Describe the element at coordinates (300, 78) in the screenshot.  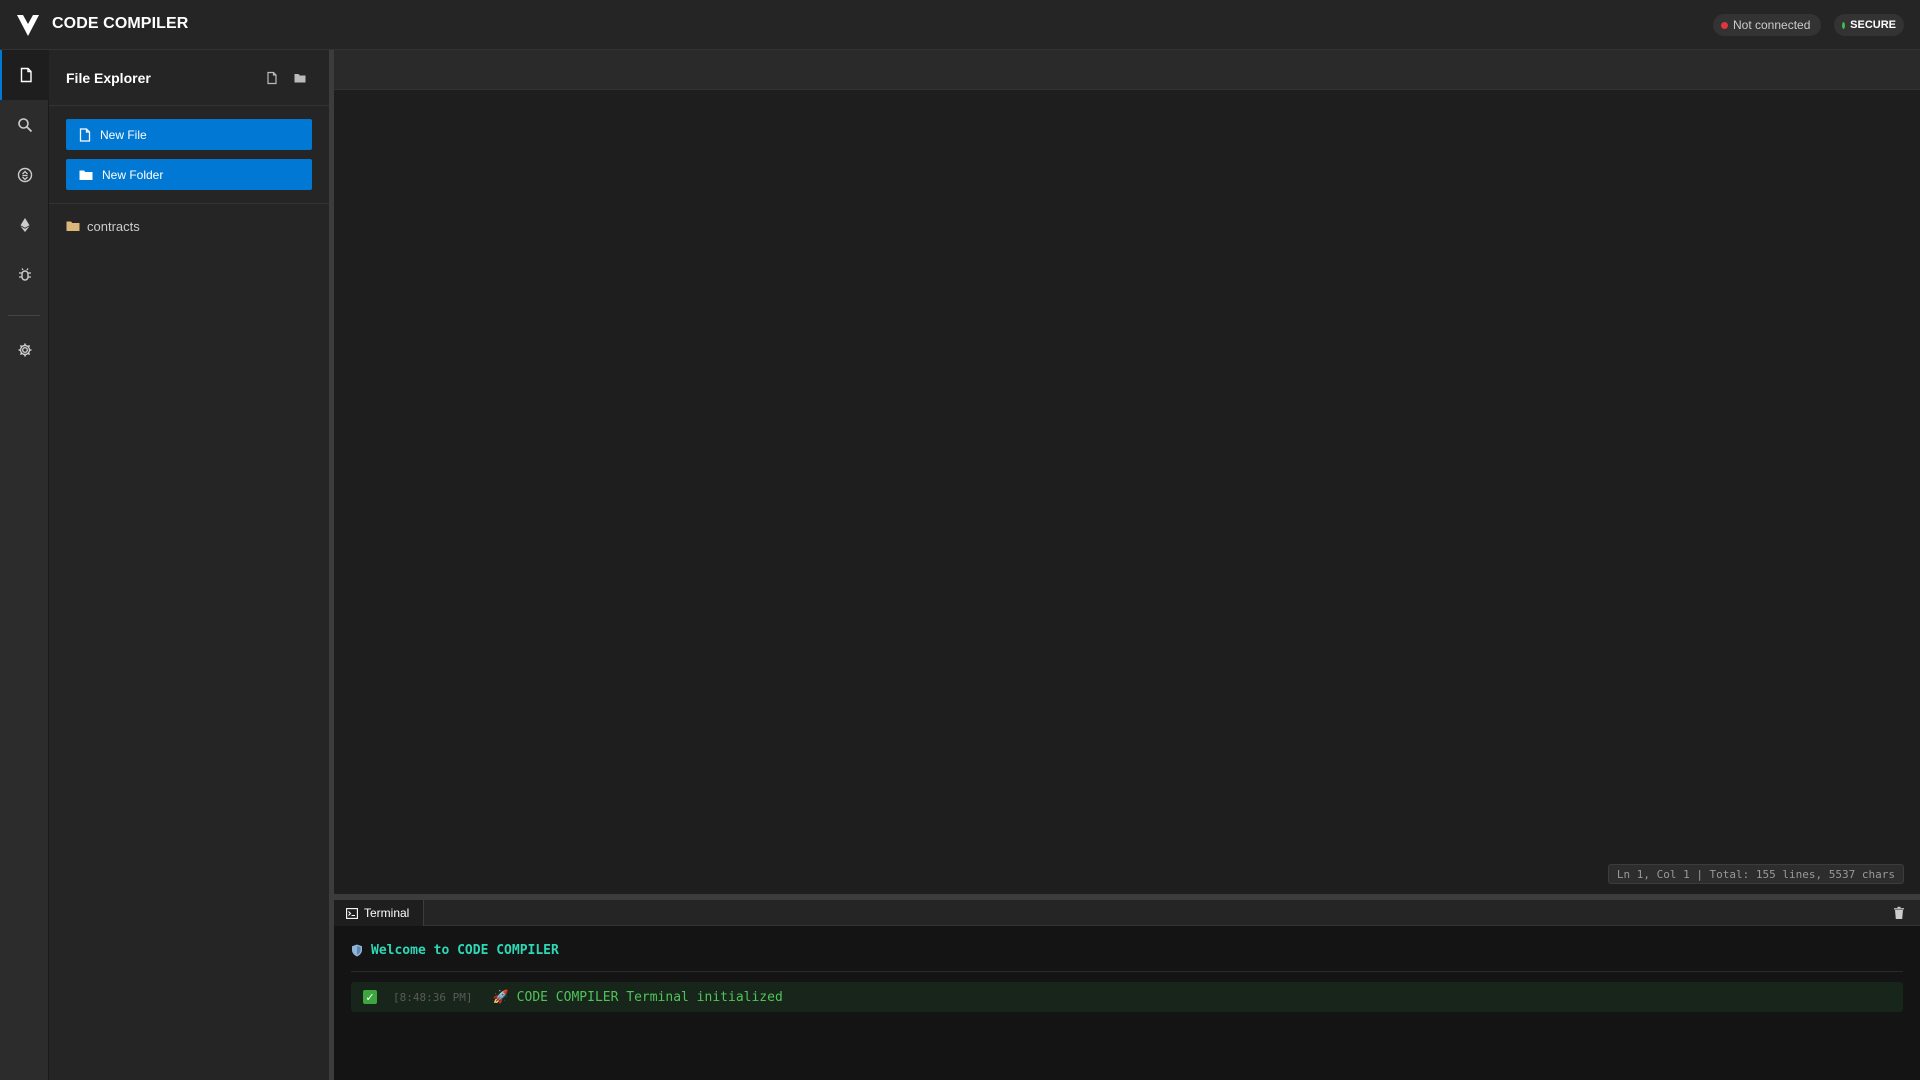
I see `new-folder-icon` at that location.